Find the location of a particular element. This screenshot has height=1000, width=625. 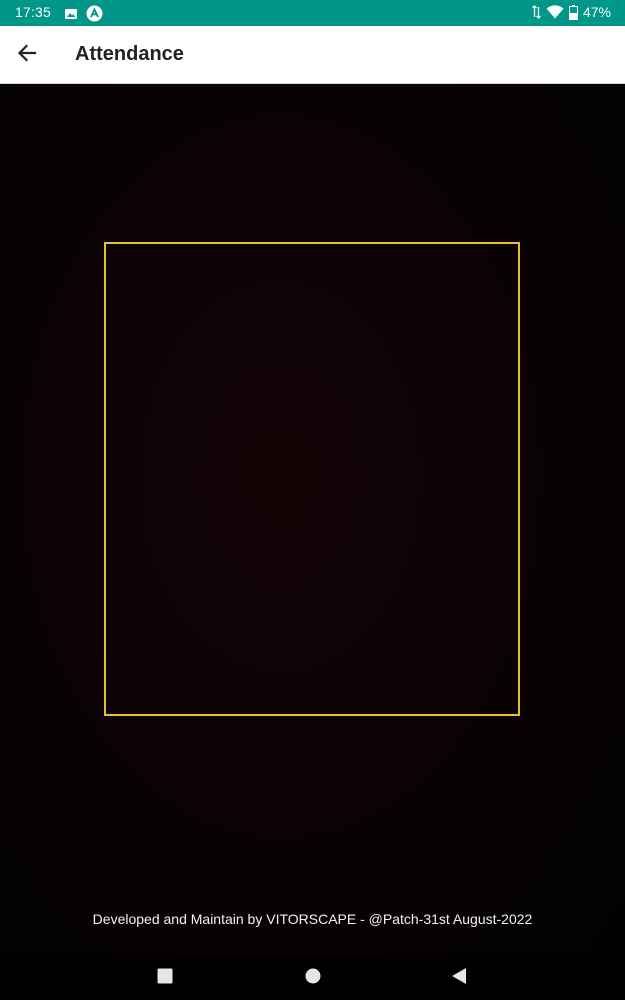

navigation-bar is located at coordinates (312, 978).